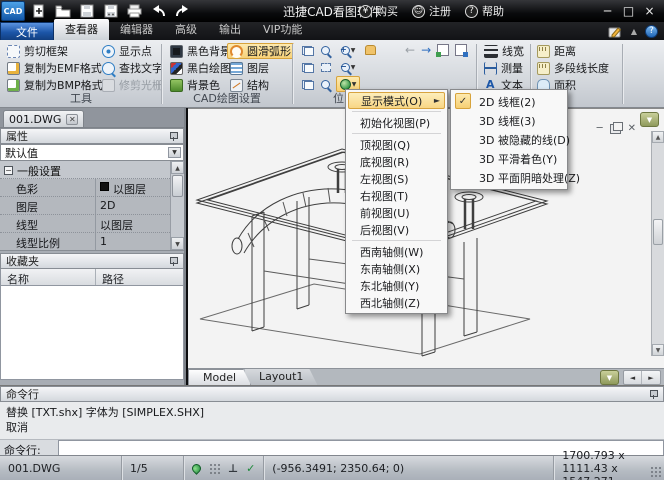  Describe the element at coordinates (306, 67) in the screenshot. I see `tile-windows-button` at that location.